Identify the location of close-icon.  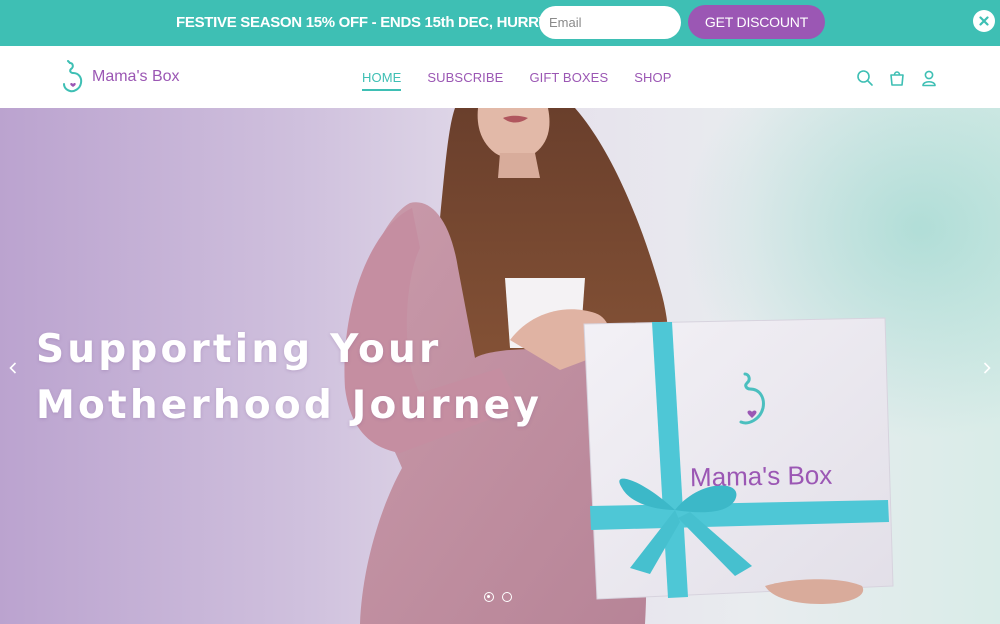
(984, 21).